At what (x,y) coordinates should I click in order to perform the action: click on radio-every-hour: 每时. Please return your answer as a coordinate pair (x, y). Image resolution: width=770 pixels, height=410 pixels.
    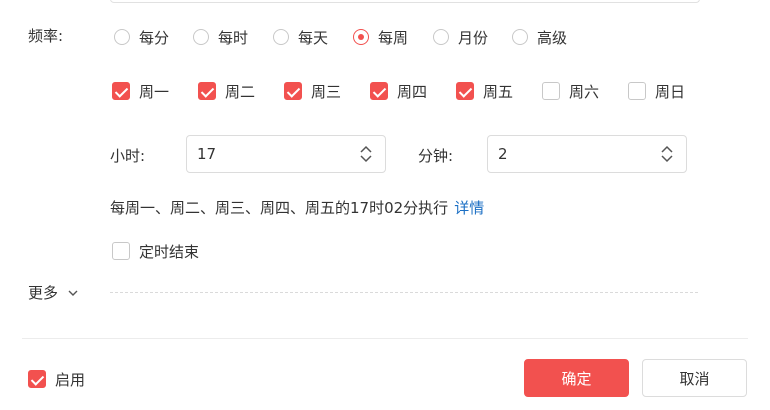
    Looking at the image, I should click on (220, 37).